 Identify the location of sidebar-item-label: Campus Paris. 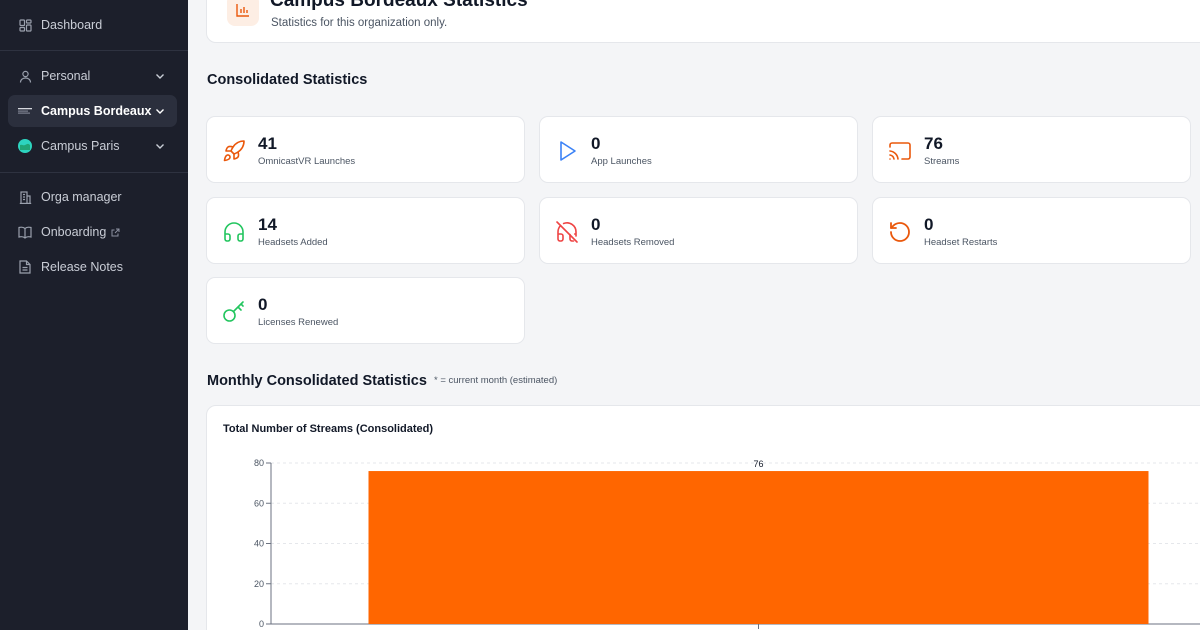
(80, 146).